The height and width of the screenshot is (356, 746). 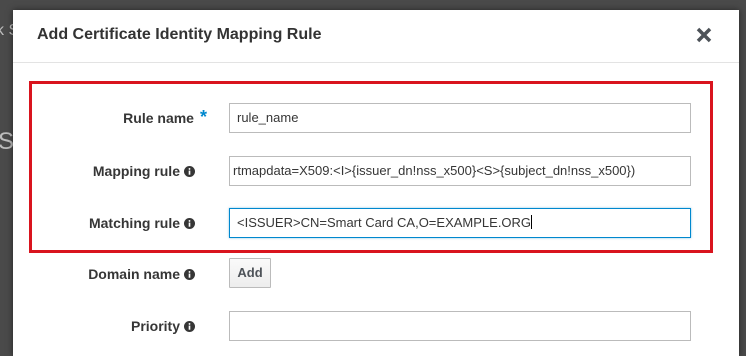 I want to click on rule-name-label: Rule name *, so click(x=165, y=118).